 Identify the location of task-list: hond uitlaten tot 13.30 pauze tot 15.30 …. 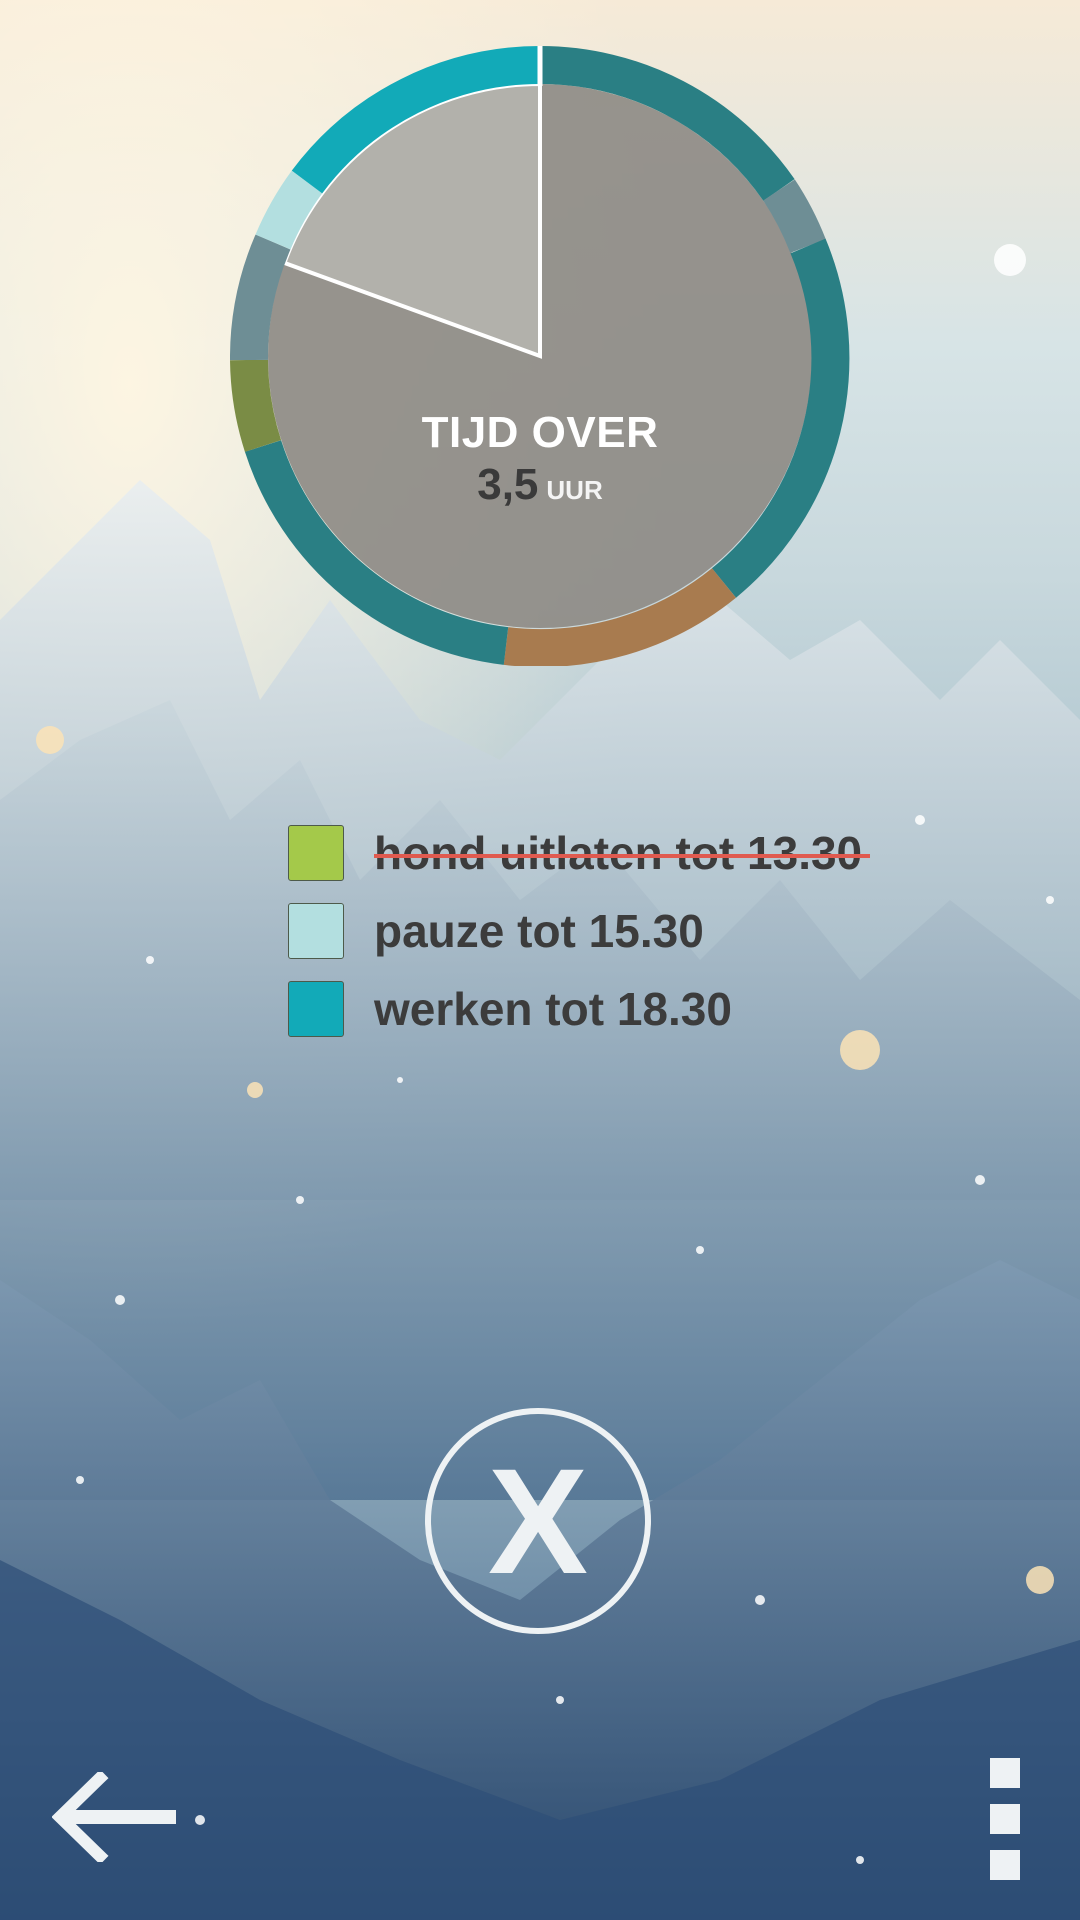
(668, 939).